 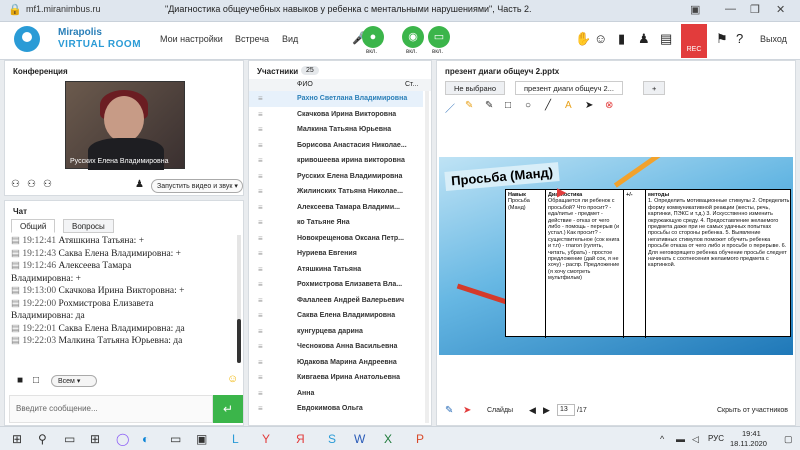 What do you see at coordinates (755, 9) in the screenshot?
I see `restore-icon: ❐` at bounding box center [755, 9].